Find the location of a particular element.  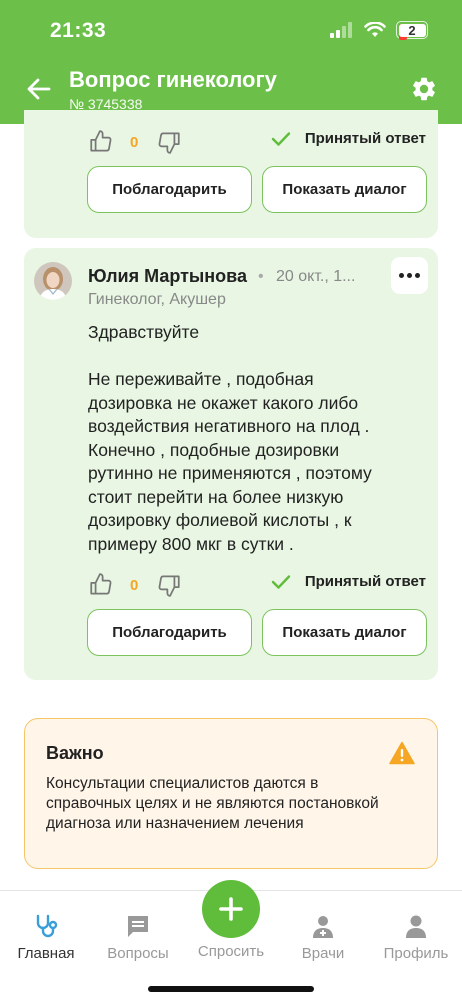

ask-question-button is located at coordinates (231, 909).